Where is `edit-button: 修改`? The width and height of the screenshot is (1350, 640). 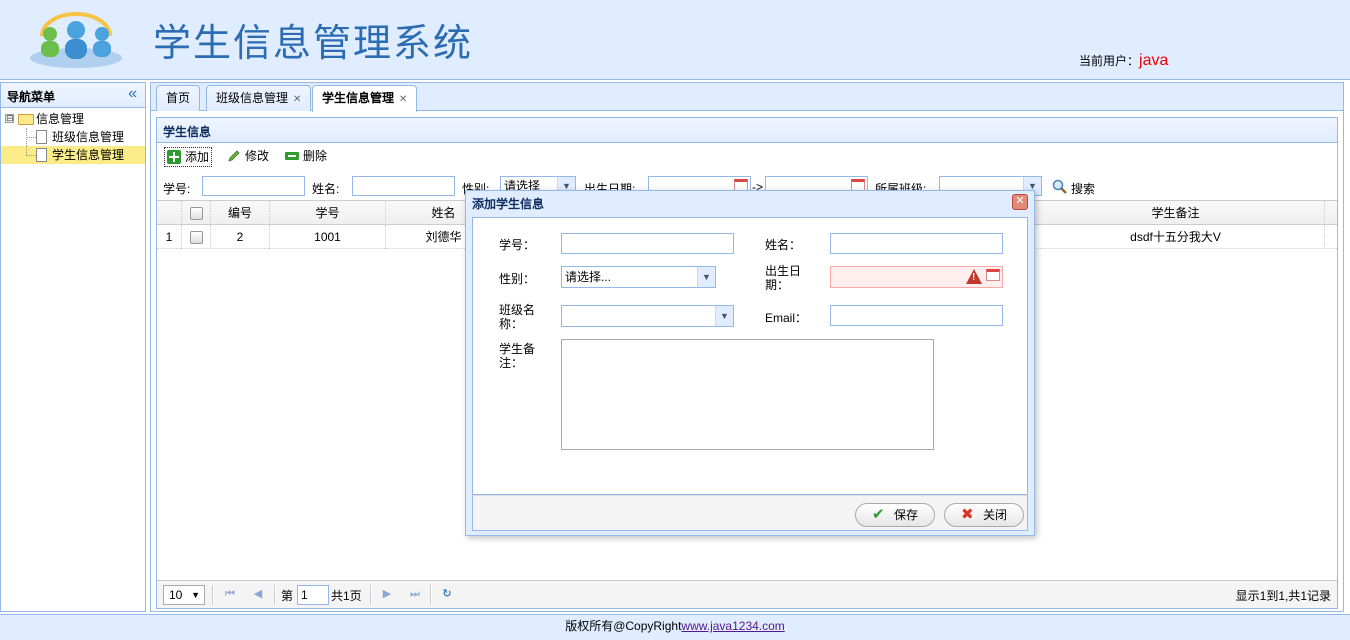
edit-button: 修改 is located at coordinates (248, 157).